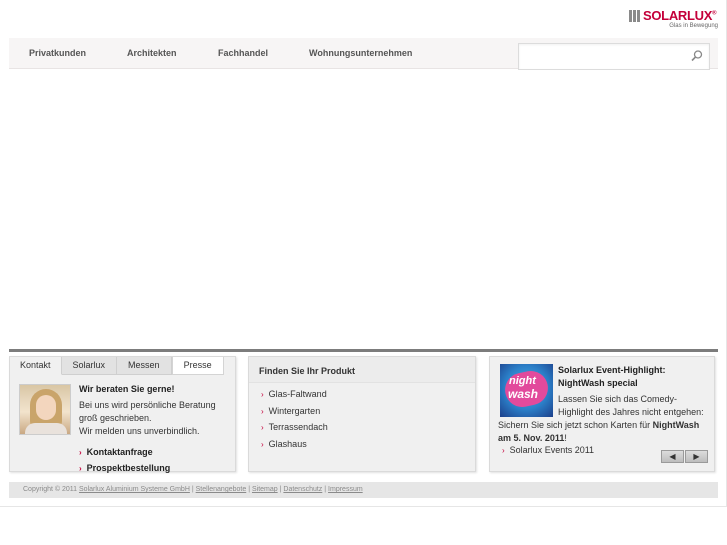 This screenshot has width=727, height=545. What do you see at coordinates (127, 389) in the screenshot?
I see `kontakt-heading: Wir beraten Sie gerne!` at bounding box center [127, 389].